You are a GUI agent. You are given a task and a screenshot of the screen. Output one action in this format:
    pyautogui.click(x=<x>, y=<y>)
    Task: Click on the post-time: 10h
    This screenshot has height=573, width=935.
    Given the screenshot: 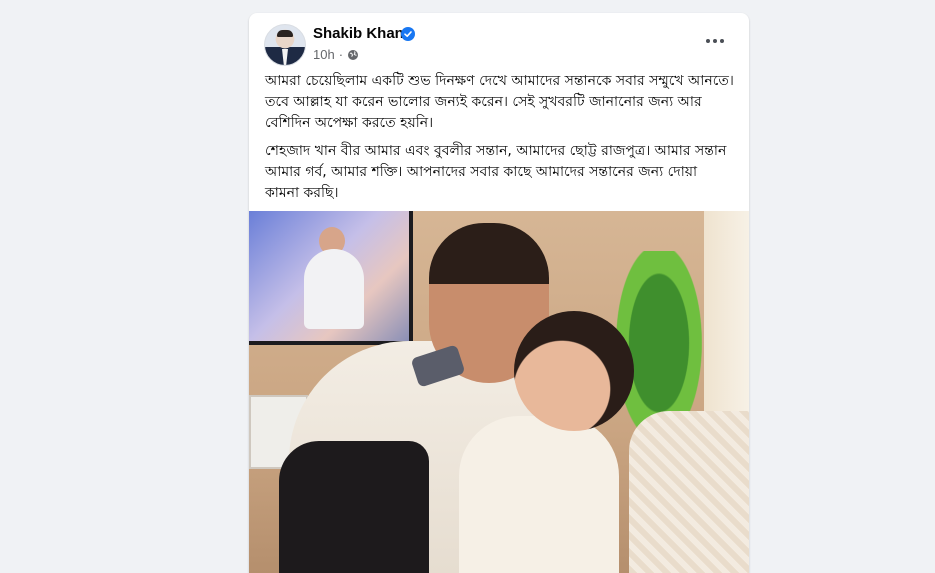 What is the action you would take?
    pyautogui.click(x=324, y=54)
    